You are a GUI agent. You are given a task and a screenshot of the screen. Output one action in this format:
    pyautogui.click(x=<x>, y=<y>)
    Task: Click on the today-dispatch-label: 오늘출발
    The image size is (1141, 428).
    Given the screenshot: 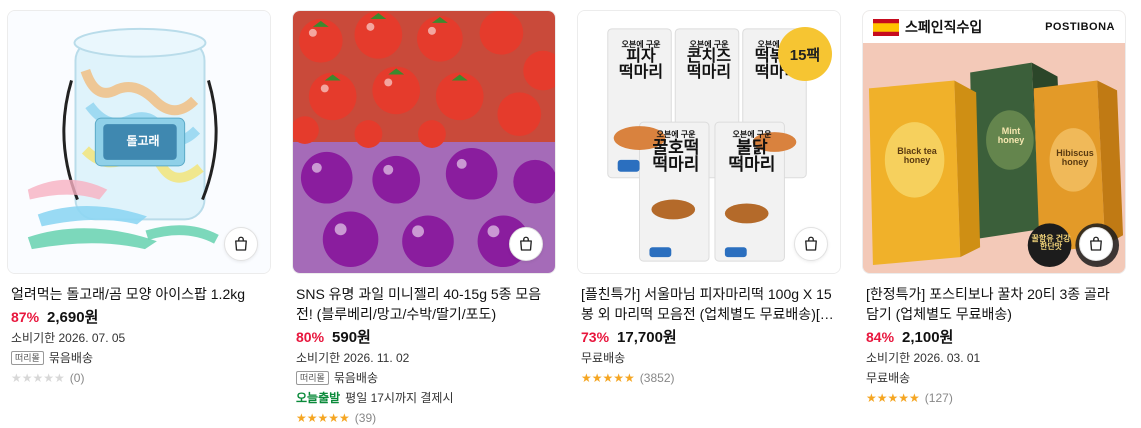 What is the action you would take?
    pyautogui.click(x=318, y=398)
    